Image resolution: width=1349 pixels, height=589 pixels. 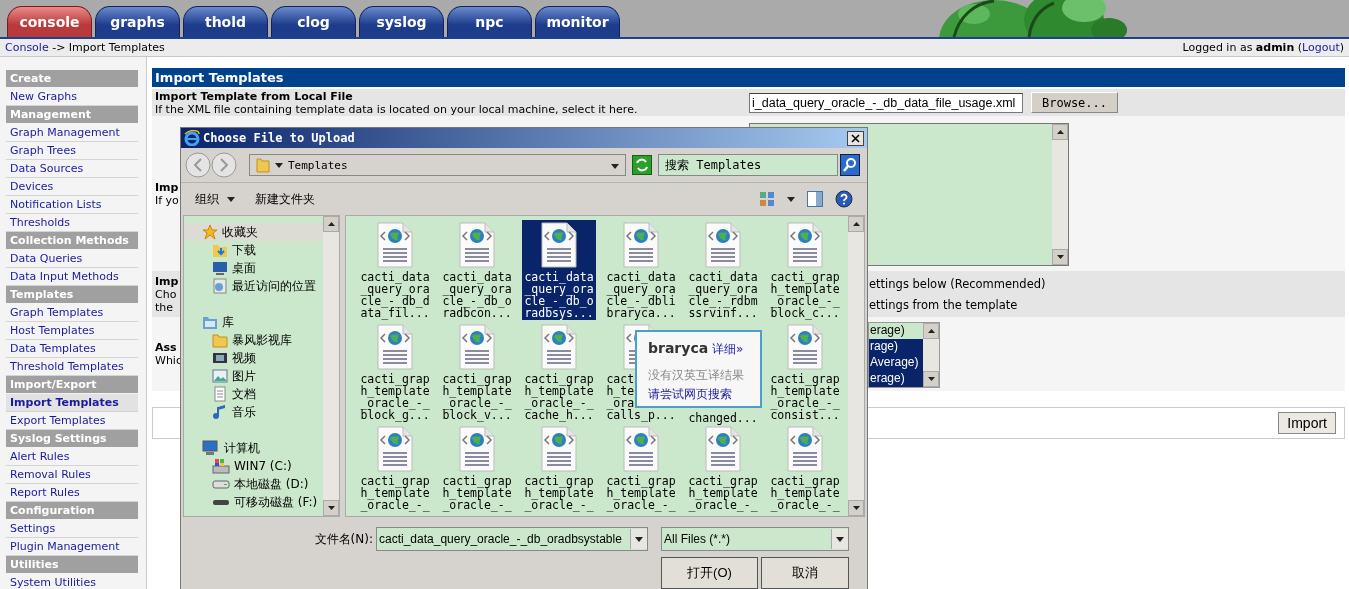 I want to click on logout-link: Logout, so click(x=1321, y=47).